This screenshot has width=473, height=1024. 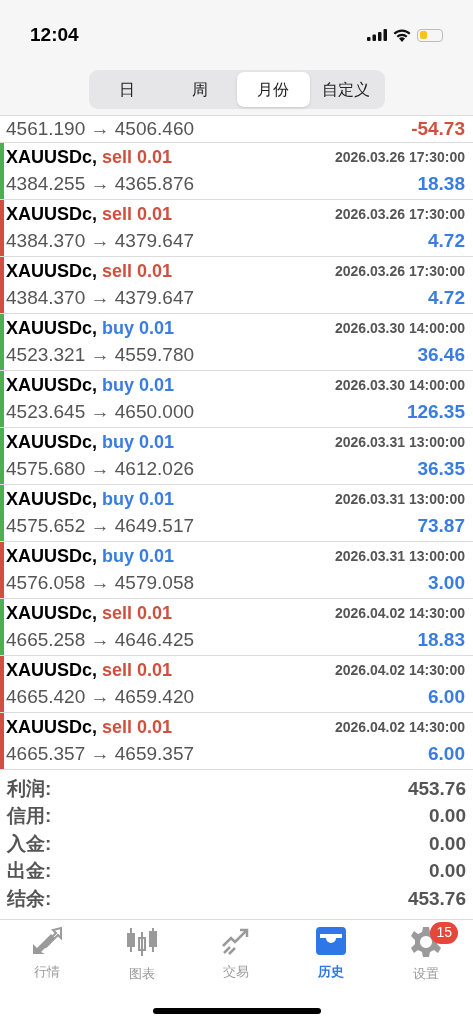 I want to click on profit-value: 18.38, so click(x=441, y=184).